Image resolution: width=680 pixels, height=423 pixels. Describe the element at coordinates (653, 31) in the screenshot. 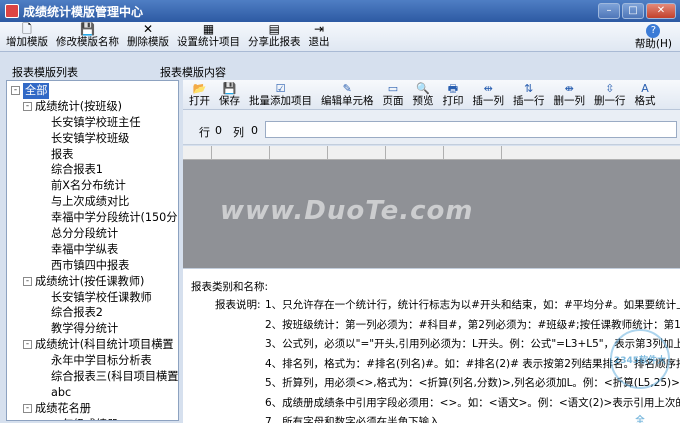

I see `help-icon: ?` at that location.